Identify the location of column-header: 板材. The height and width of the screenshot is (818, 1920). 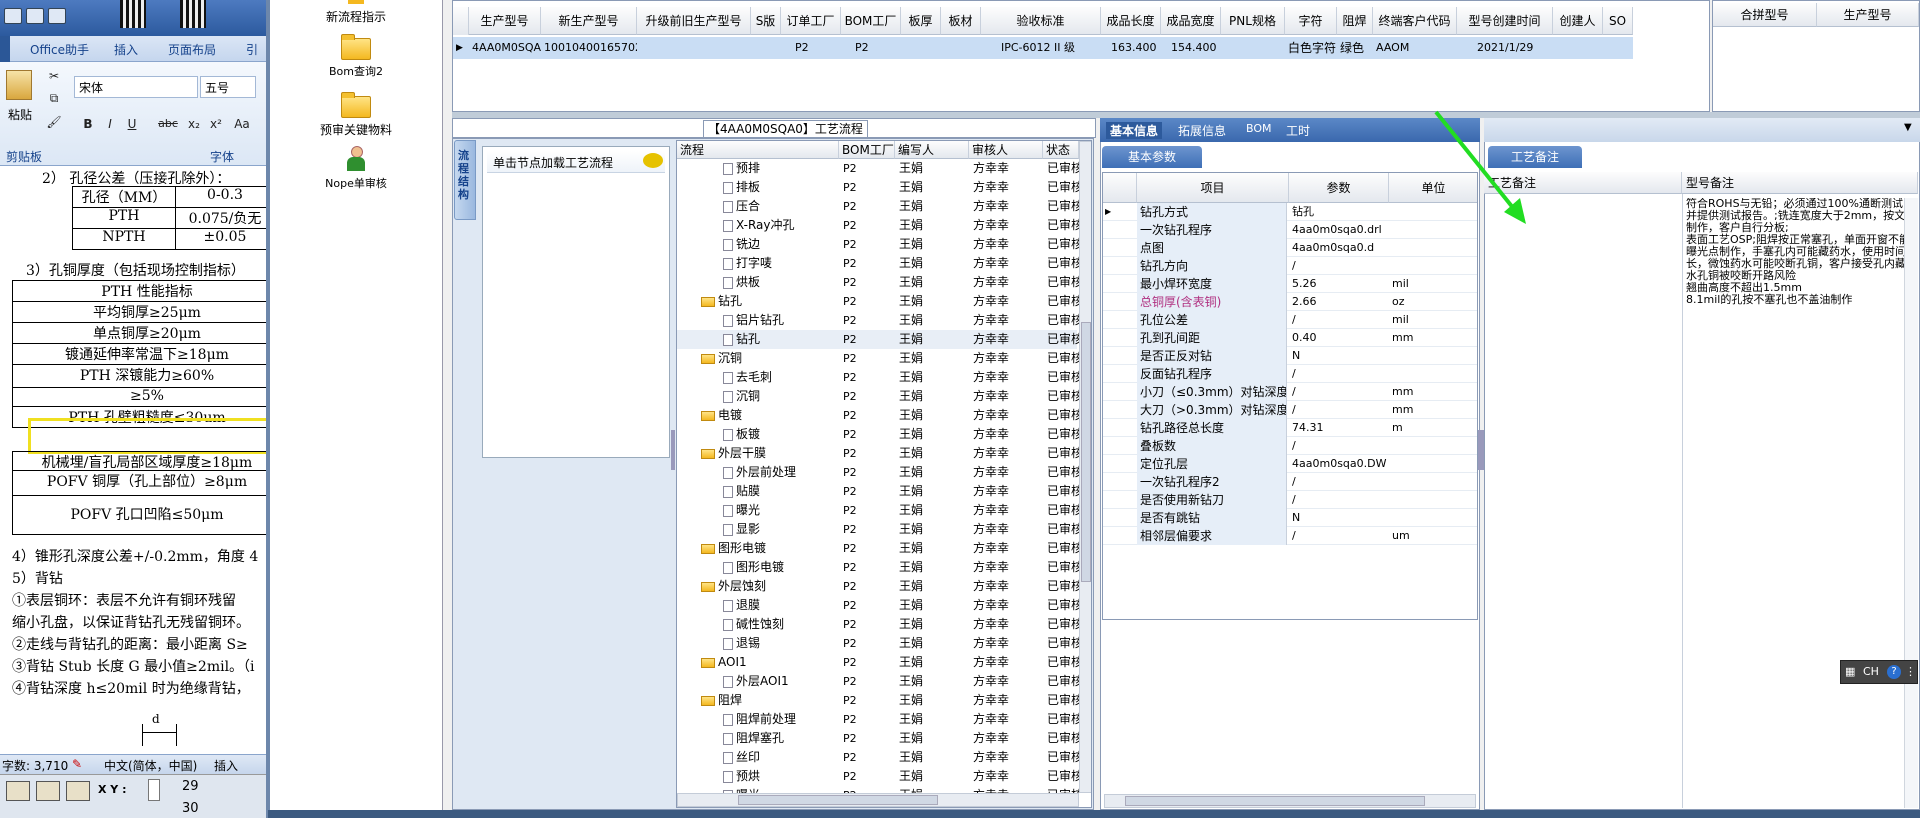
(961, 21).